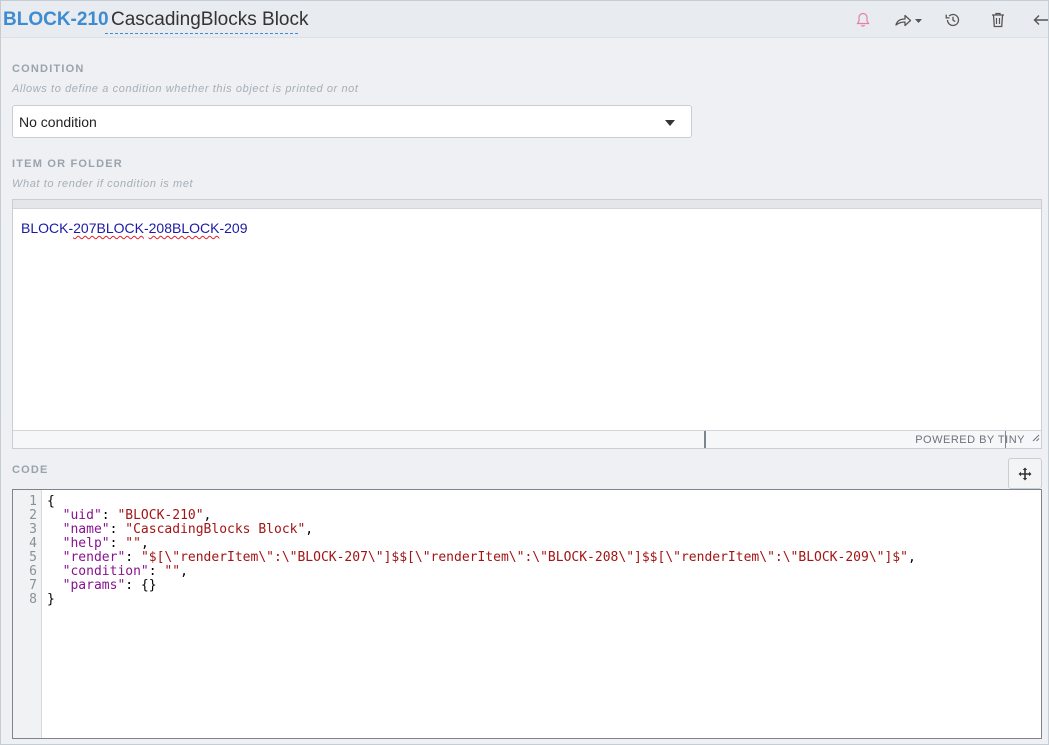 The height and width of the screenshot is (745, 1049). I want to click on line-number: 3, so click(33, 529).